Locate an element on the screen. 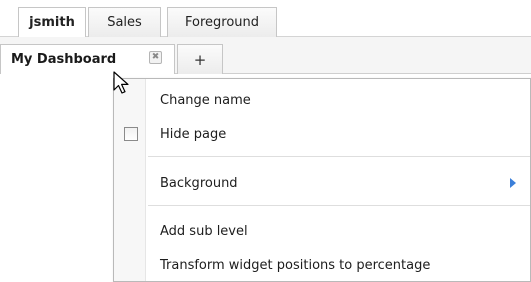 The width and height of the screenshot is (531, 282). tab-label: My Dashboard is located at coordinates (64, 59).